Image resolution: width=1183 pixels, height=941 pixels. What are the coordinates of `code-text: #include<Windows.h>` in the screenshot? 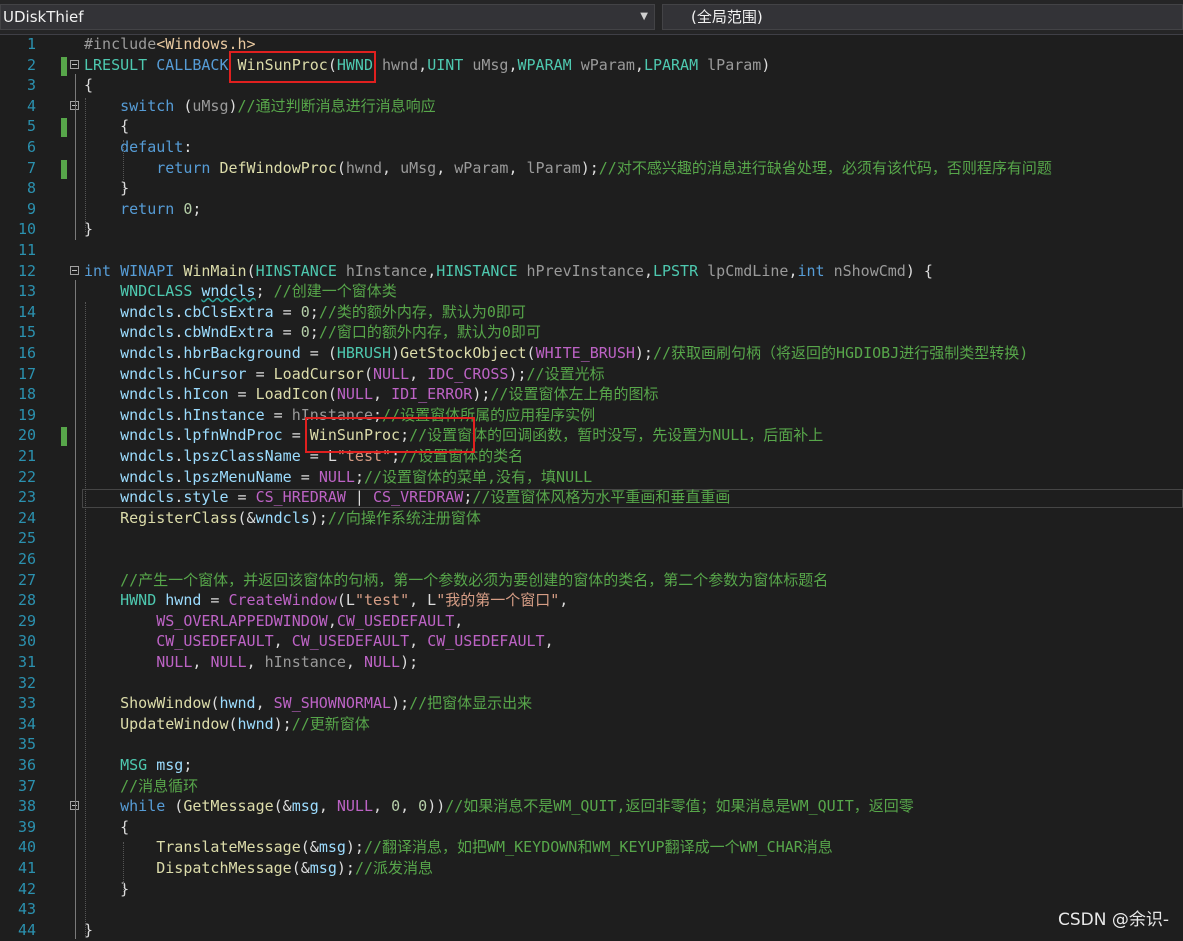 It's located at (170, 44).